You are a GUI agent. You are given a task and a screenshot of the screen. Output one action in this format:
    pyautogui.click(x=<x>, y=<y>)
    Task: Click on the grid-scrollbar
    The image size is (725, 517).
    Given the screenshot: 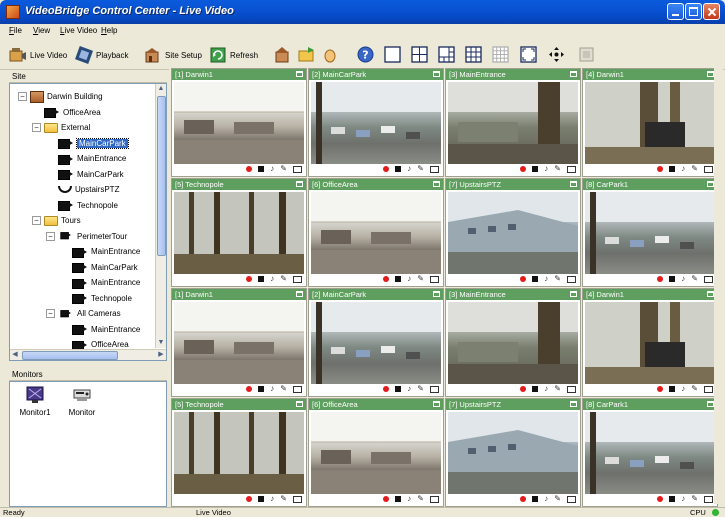 What is the action you would take?
    pyautogui.click(x=718, y=285)
    